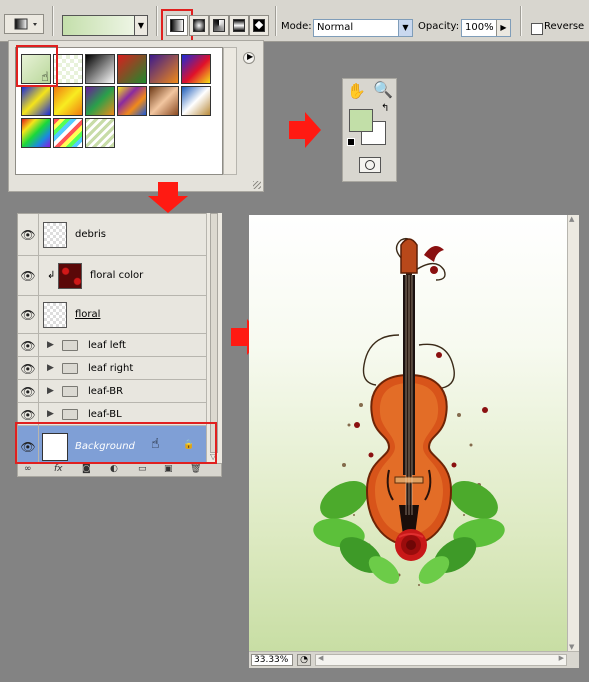 The image size is (589, 682). What do you see at coordinates (58, 469) in the screenshot?
I see `layer-style-icon: fx` at bounding box center [58, 469].